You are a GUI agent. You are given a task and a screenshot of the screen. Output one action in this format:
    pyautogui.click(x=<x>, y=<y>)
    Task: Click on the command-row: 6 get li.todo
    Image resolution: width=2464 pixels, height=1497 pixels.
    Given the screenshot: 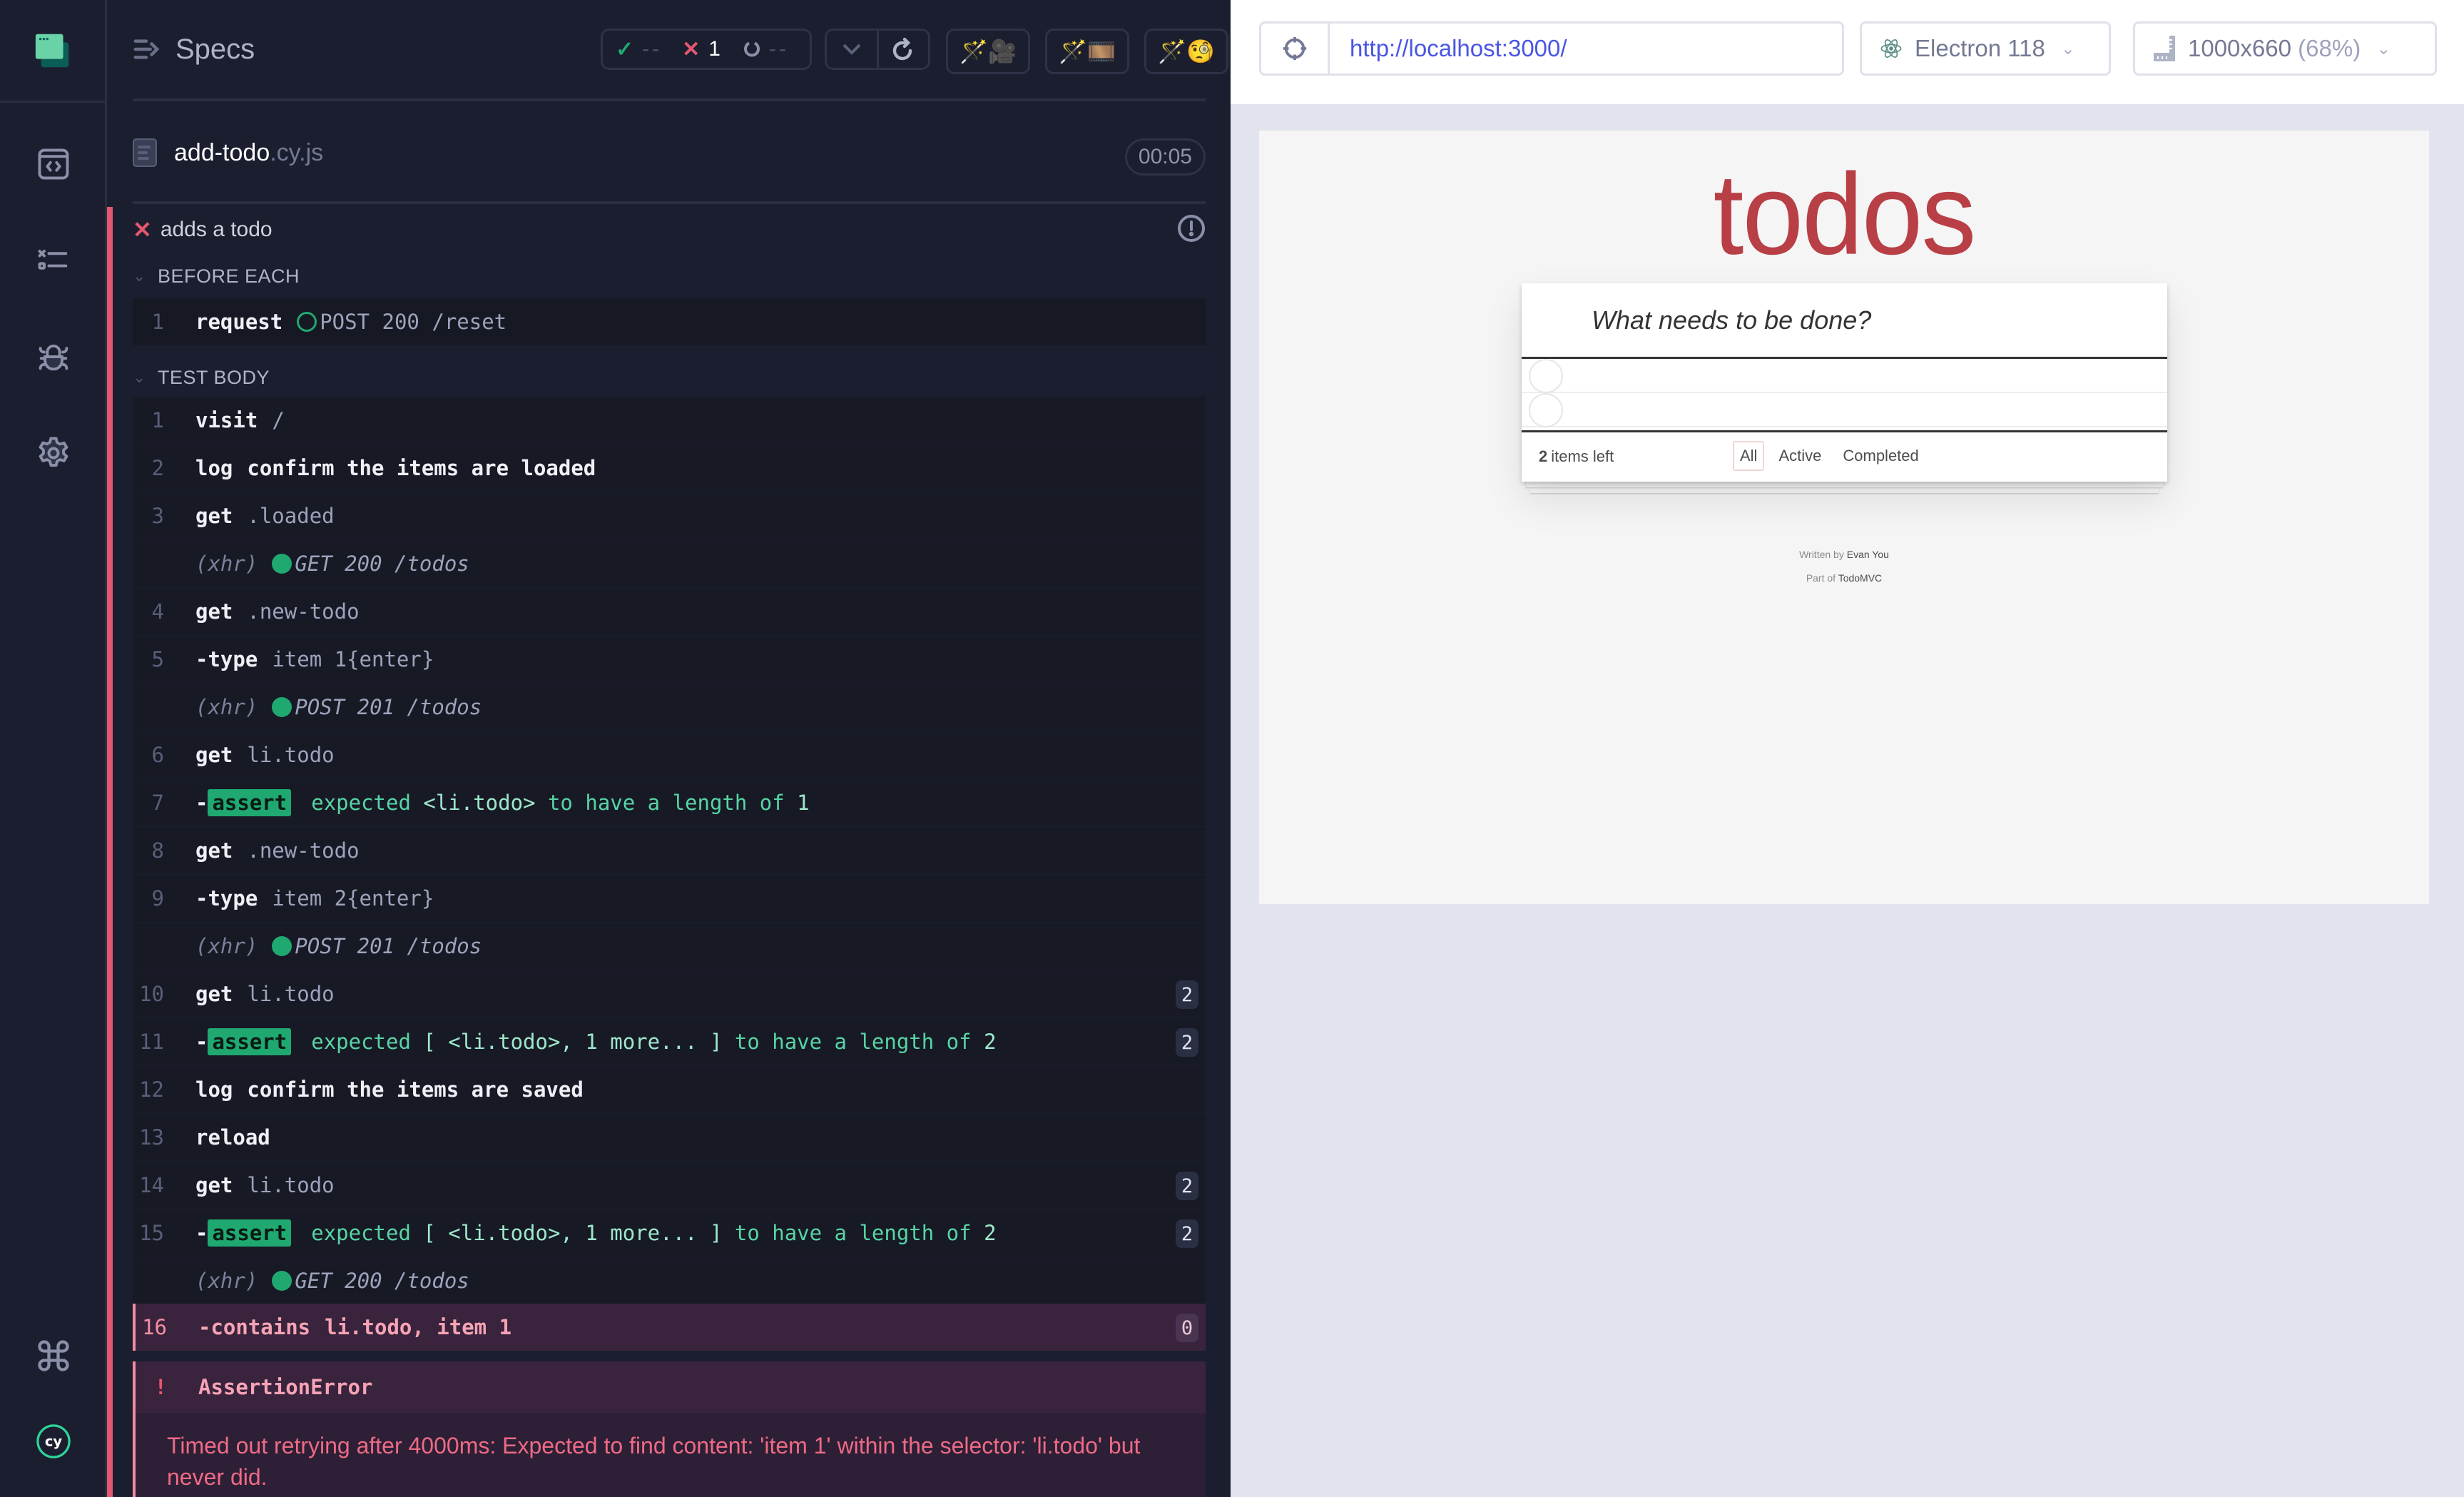 What is the action you would take?
    pyautogui.click(x=669, y=754)
    